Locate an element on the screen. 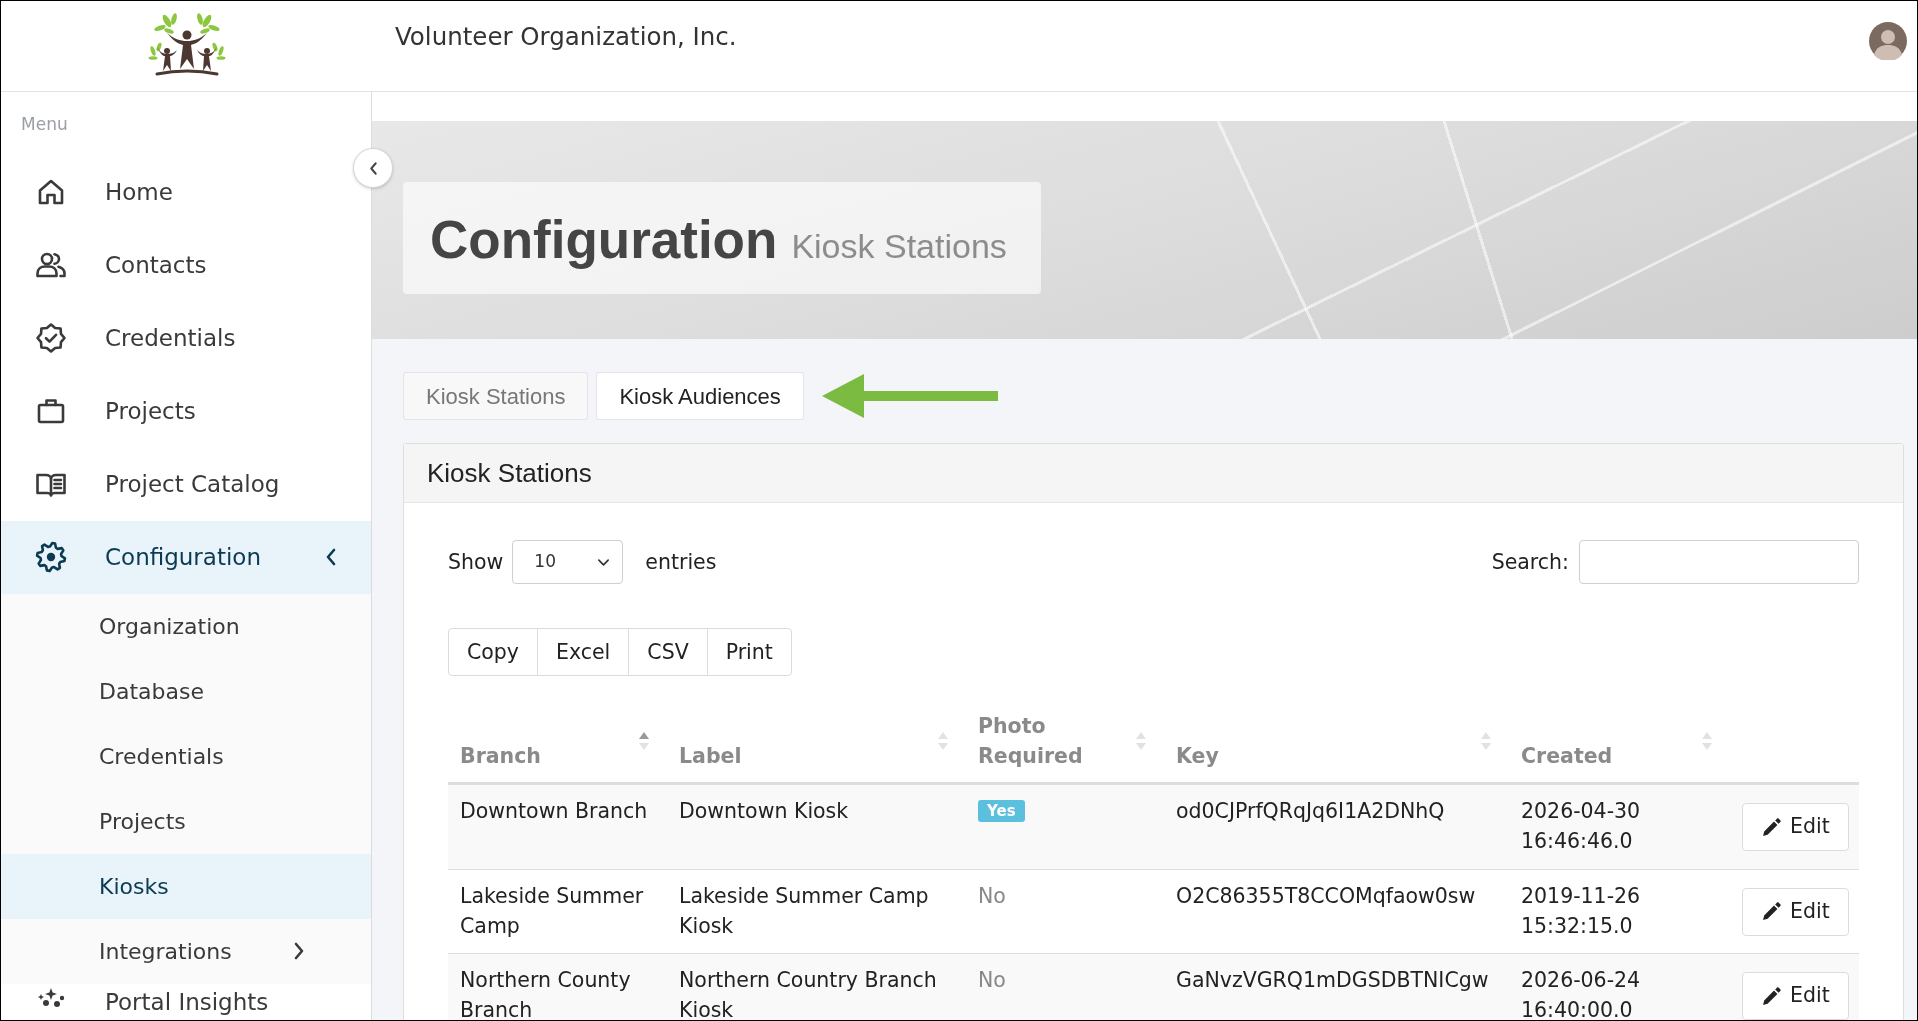 The width and height of the screenshot is (1918, 1021). export-button: CSV is located at coordinates (668, 652).